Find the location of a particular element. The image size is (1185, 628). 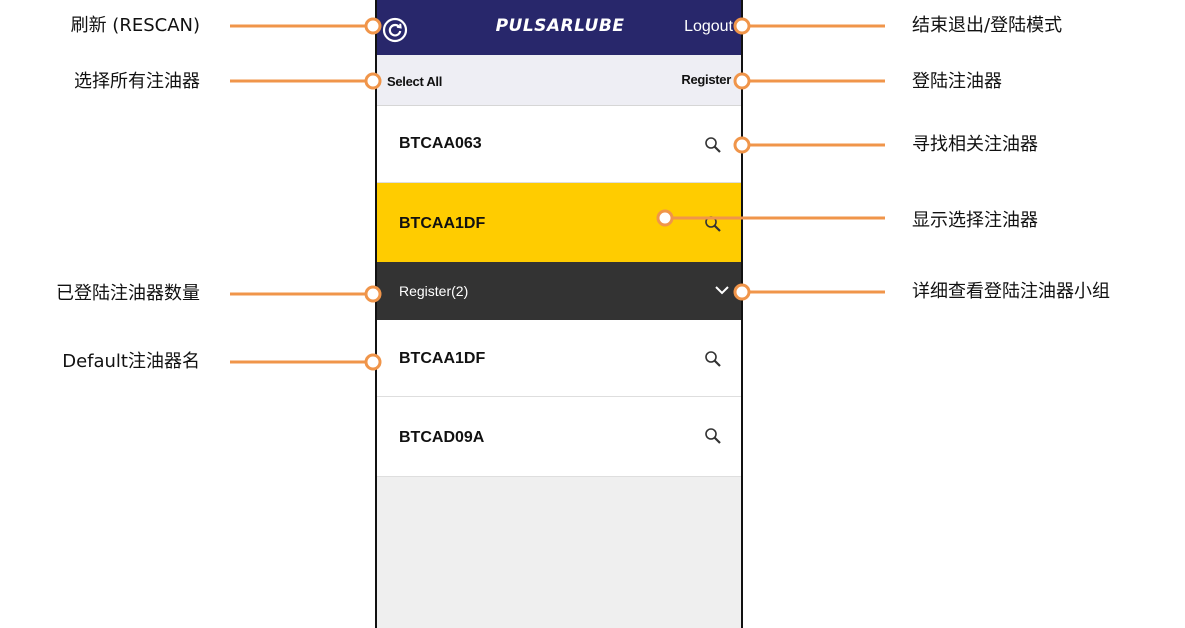

annotation-select-all: 选择所有注油器 is located at coordinates (137, 81).